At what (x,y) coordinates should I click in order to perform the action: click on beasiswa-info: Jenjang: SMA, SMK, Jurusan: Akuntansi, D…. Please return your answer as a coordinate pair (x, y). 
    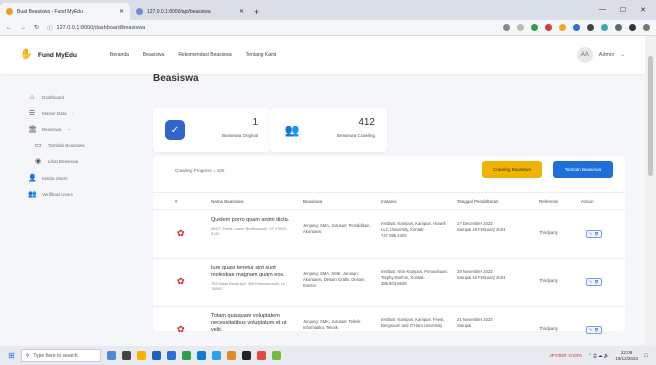
    Looking at the image, I should click on (334, 279).